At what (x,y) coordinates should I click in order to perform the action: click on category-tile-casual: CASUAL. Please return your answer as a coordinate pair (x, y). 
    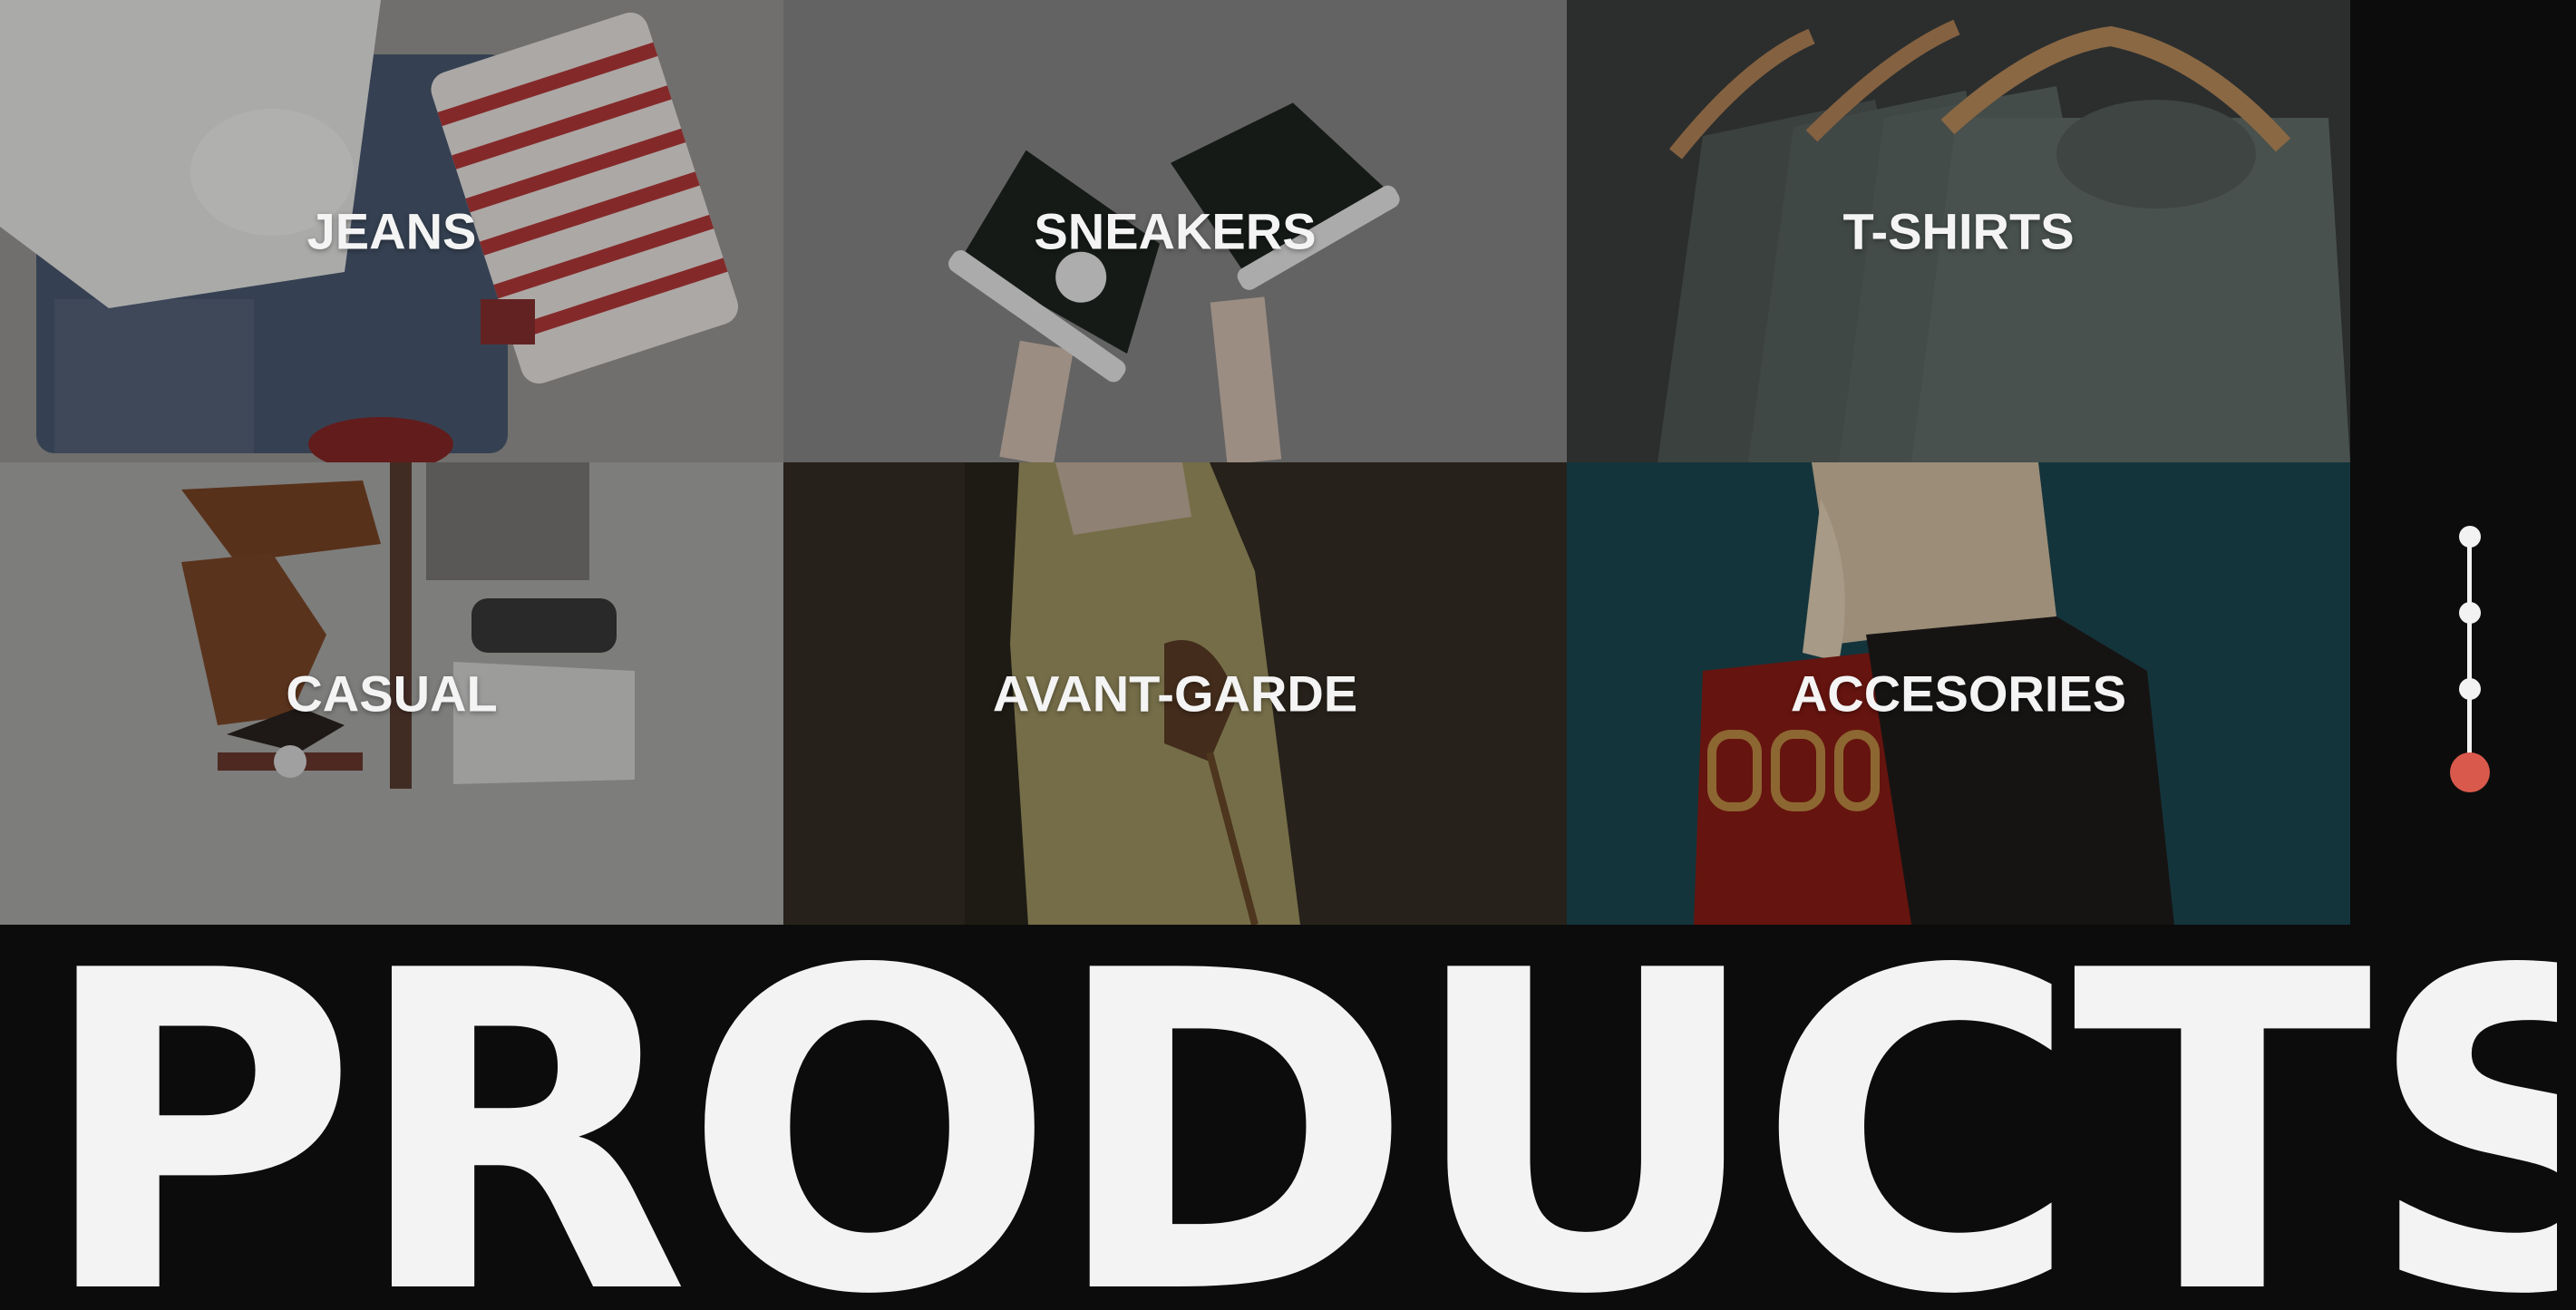
    Looking at the image, I should click on (391, 693).